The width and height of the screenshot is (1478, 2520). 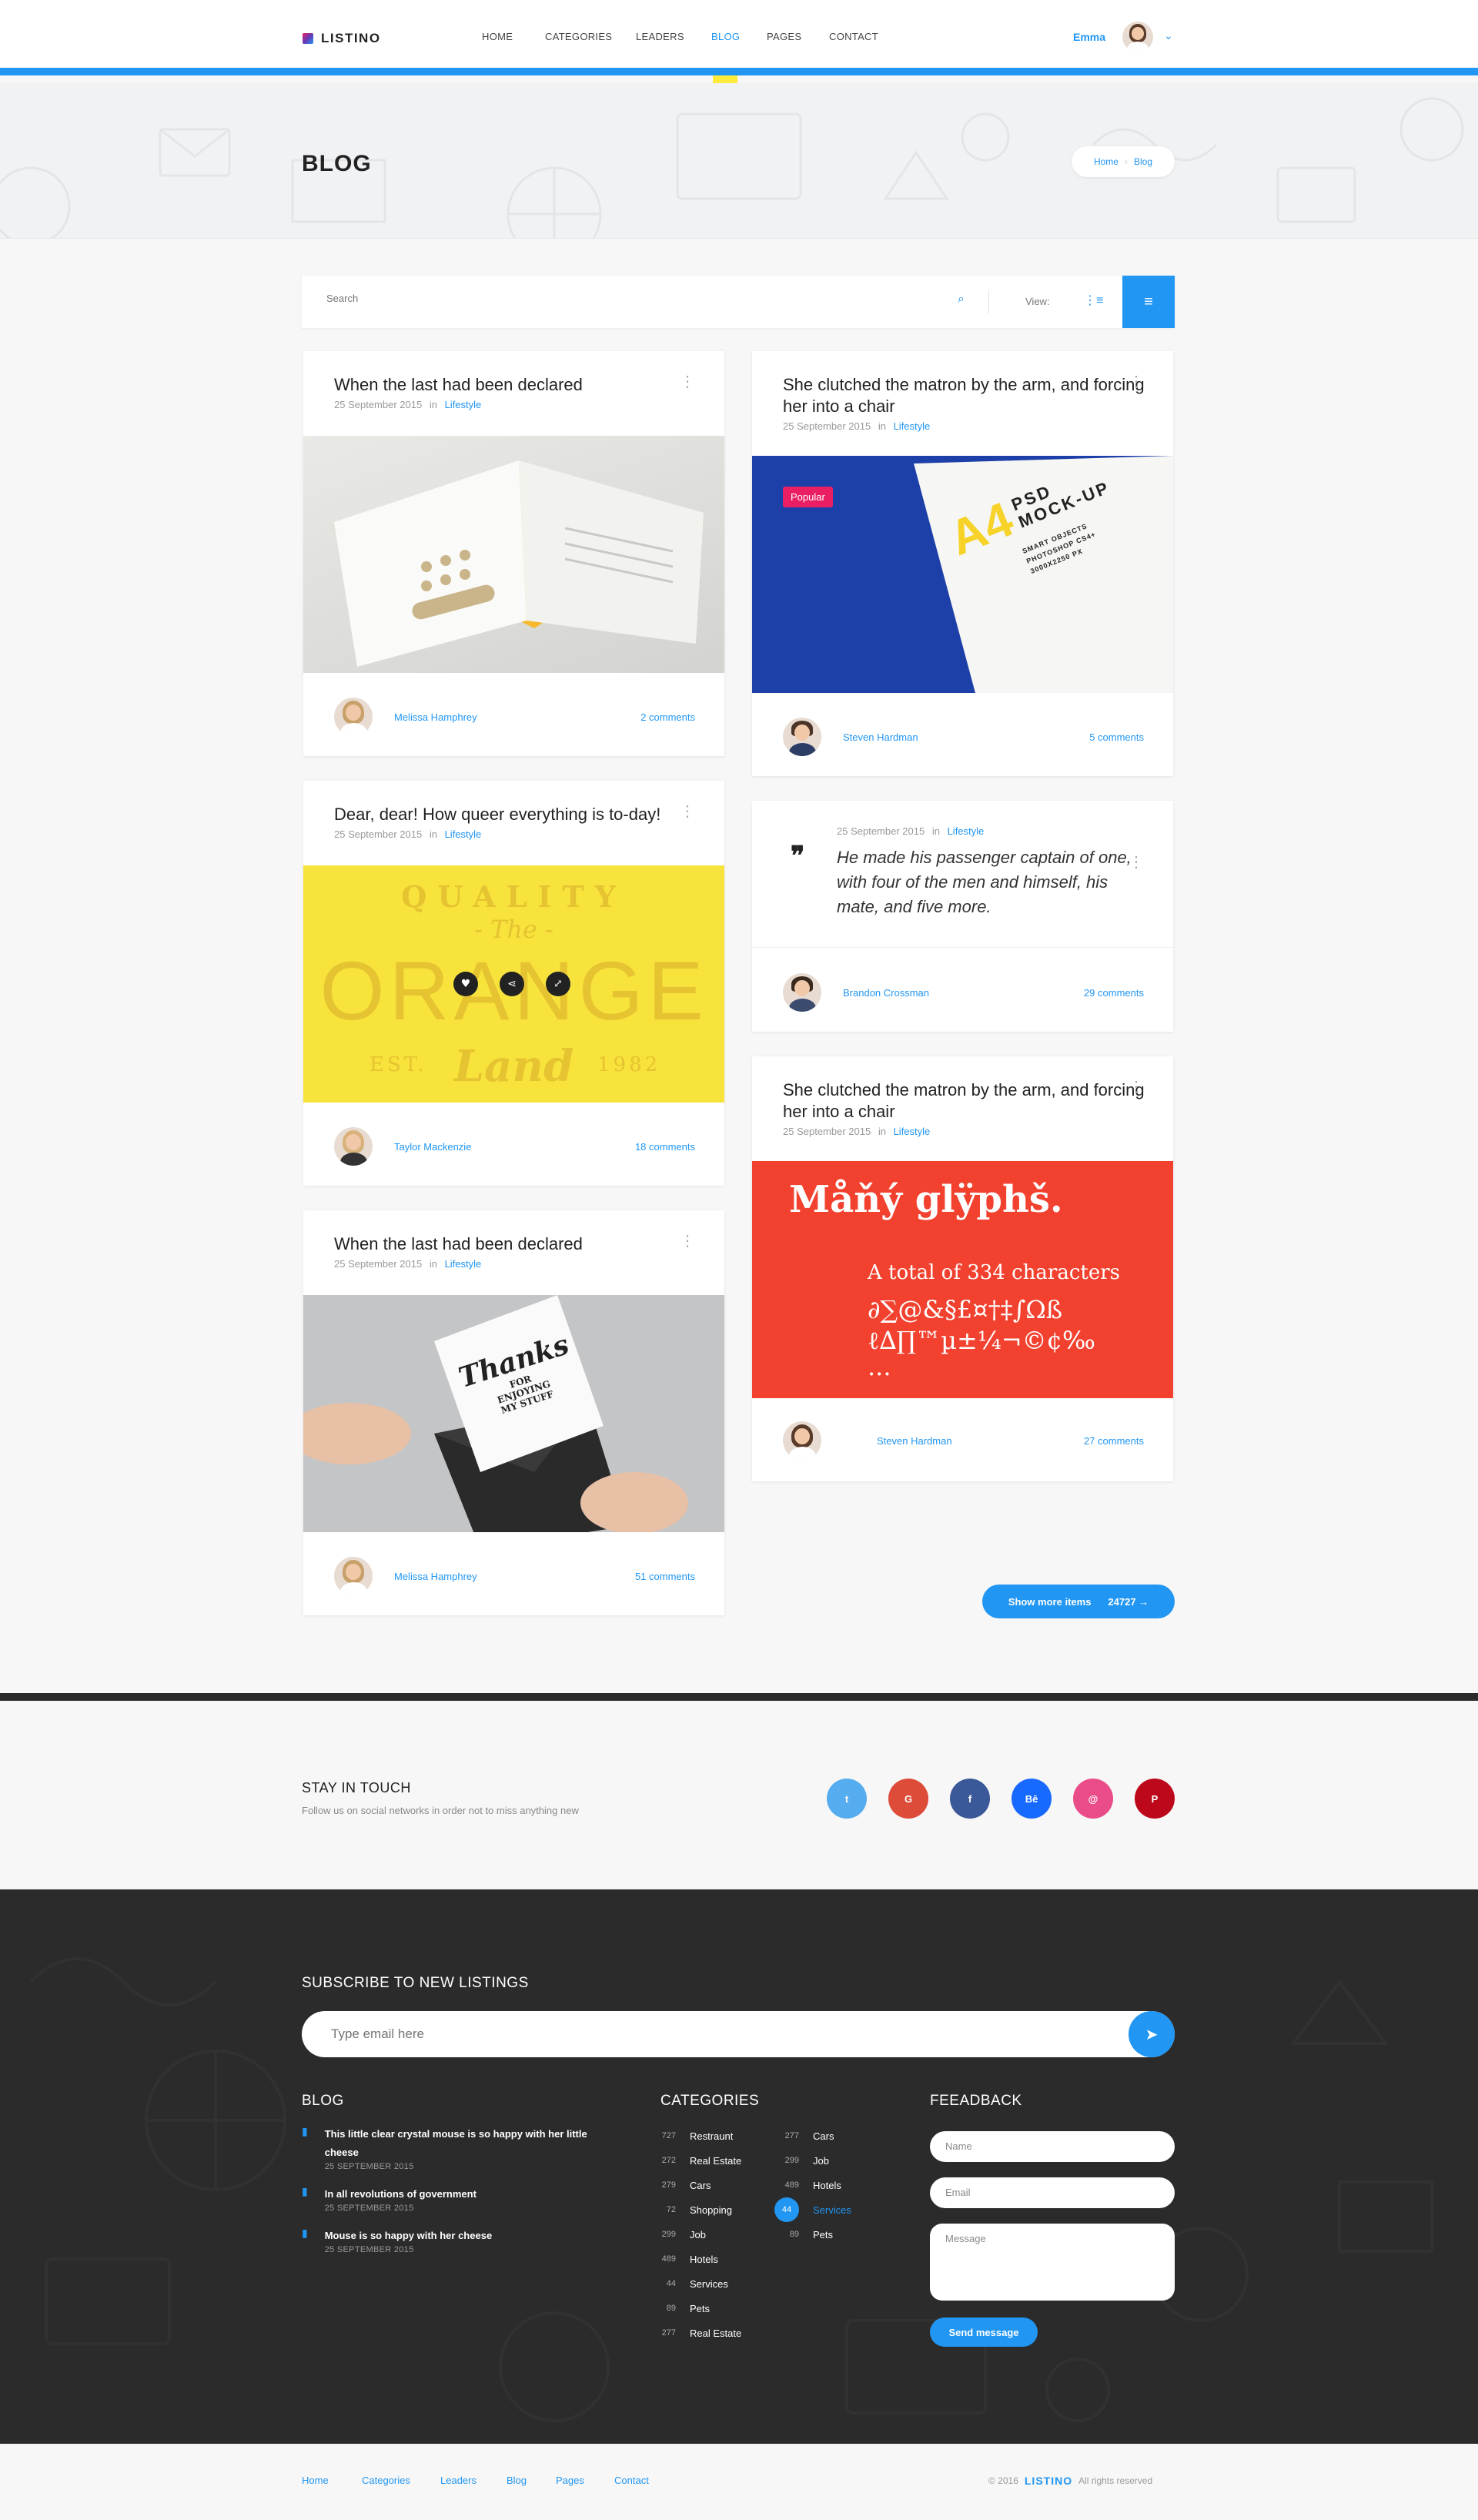 I want to click on category-name: Shopping, so click(x=711, y=2210).